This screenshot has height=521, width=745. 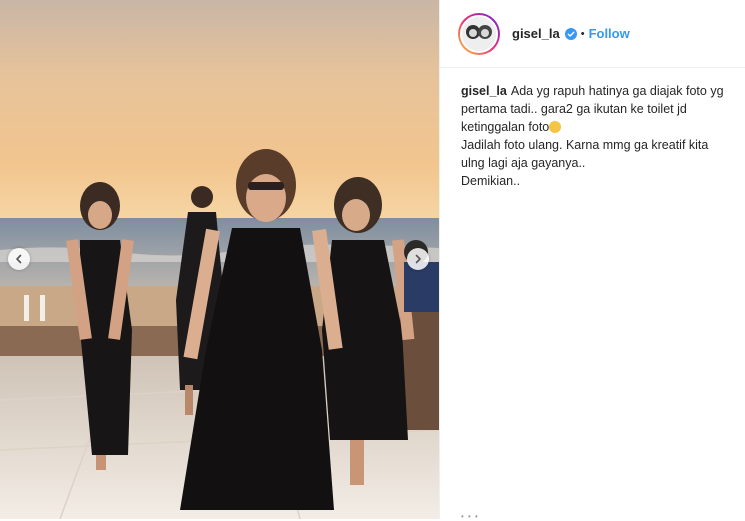 I want to click on avatar, so click(x=479, y=33).